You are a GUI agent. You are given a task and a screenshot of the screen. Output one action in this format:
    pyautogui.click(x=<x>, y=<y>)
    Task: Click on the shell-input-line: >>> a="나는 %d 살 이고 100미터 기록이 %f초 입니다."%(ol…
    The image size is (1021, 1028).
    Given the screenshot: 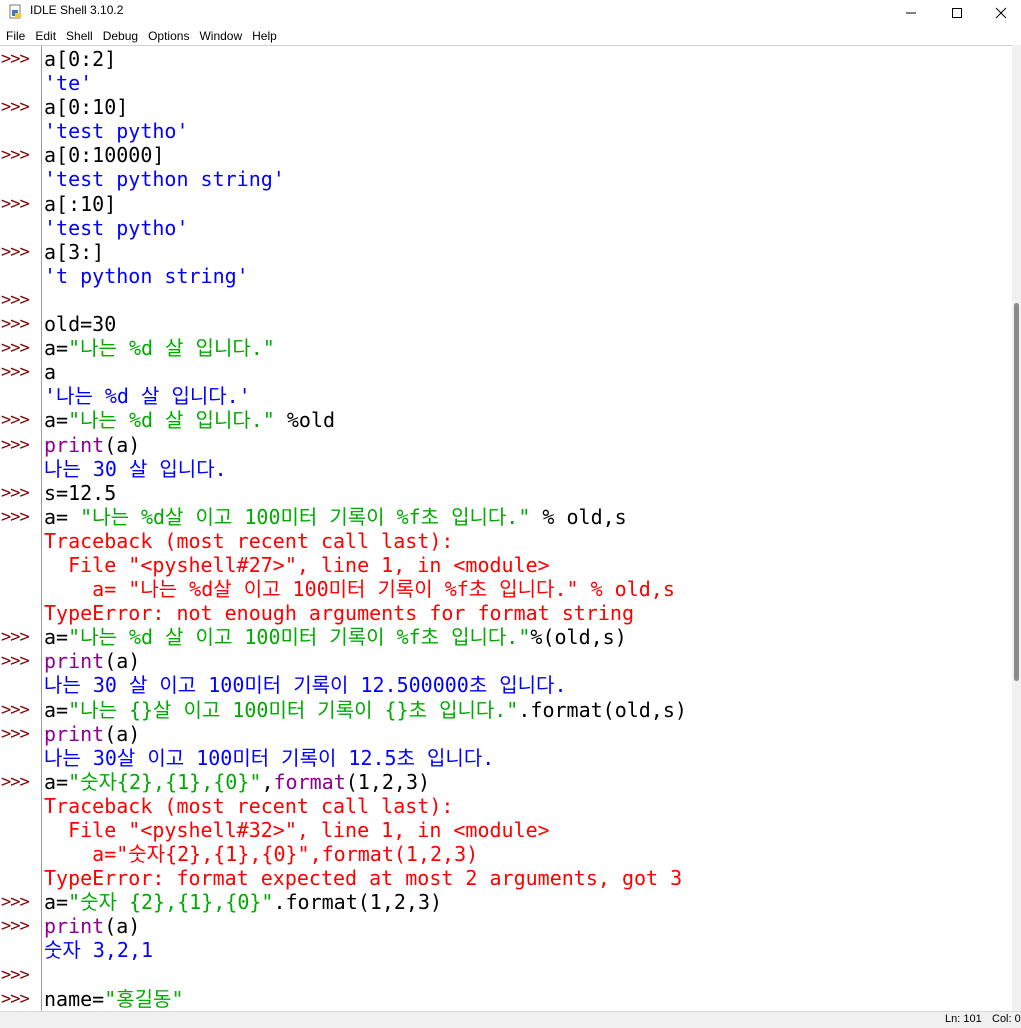 What is the action you would take?
    pyautogui.click(x=506, y=637)
    